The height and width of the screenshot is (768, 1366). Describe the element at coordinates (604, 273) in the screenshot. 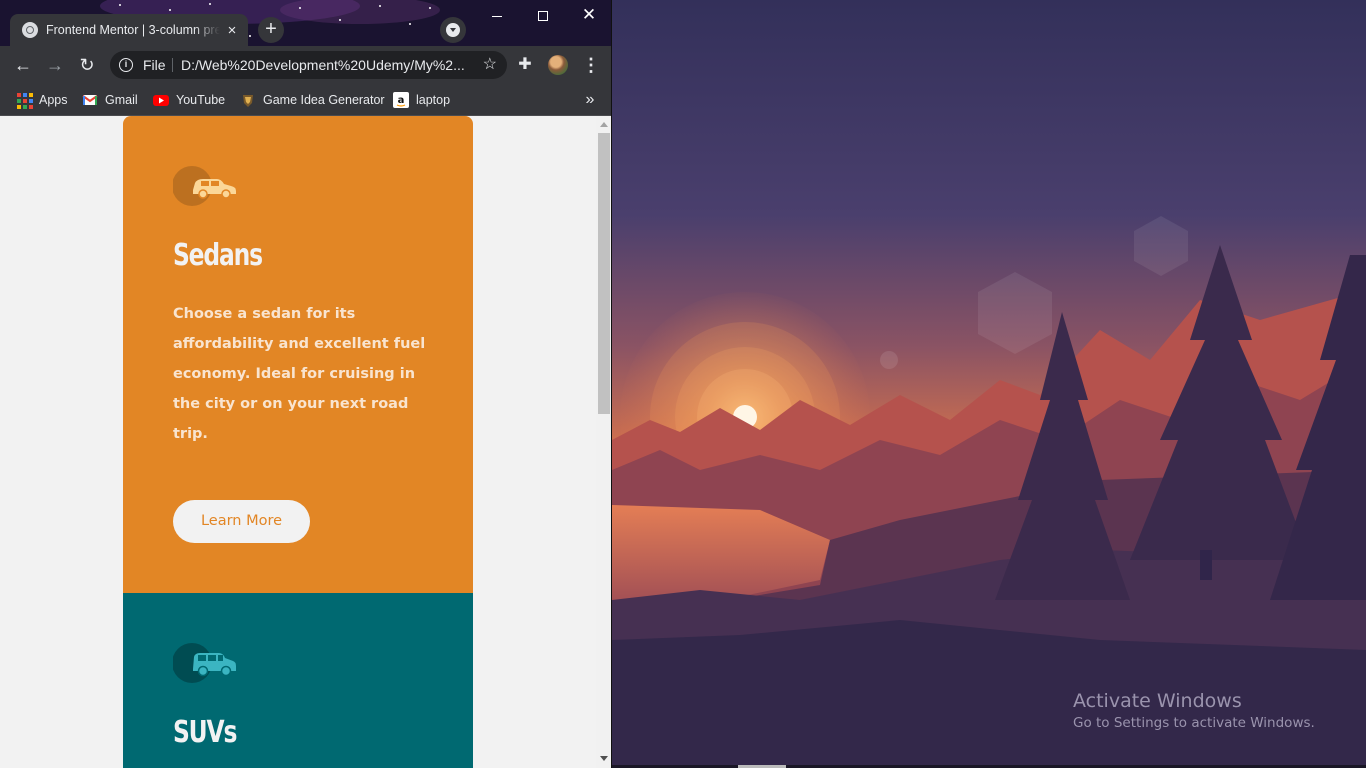

I see `scrollbar-thumb` at that location.